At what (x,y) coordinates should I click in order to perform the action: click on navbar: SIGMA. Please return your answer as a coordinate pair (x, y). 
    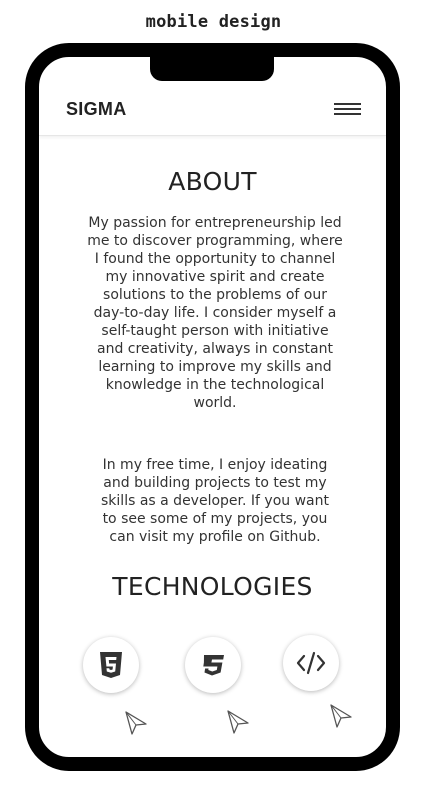
    Looking at the image, I should click on (212, 116).